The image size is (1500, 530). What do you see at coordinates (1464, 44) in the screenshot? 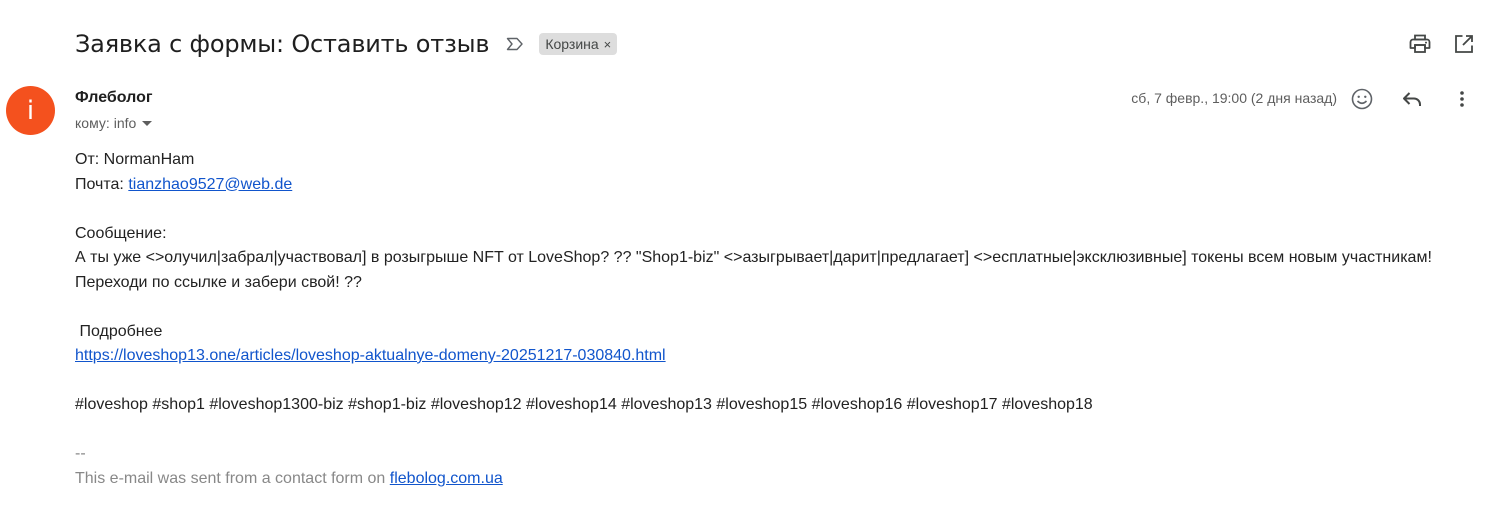
I see `open-in-new-window-icon` at bounding box center [1464, 44].